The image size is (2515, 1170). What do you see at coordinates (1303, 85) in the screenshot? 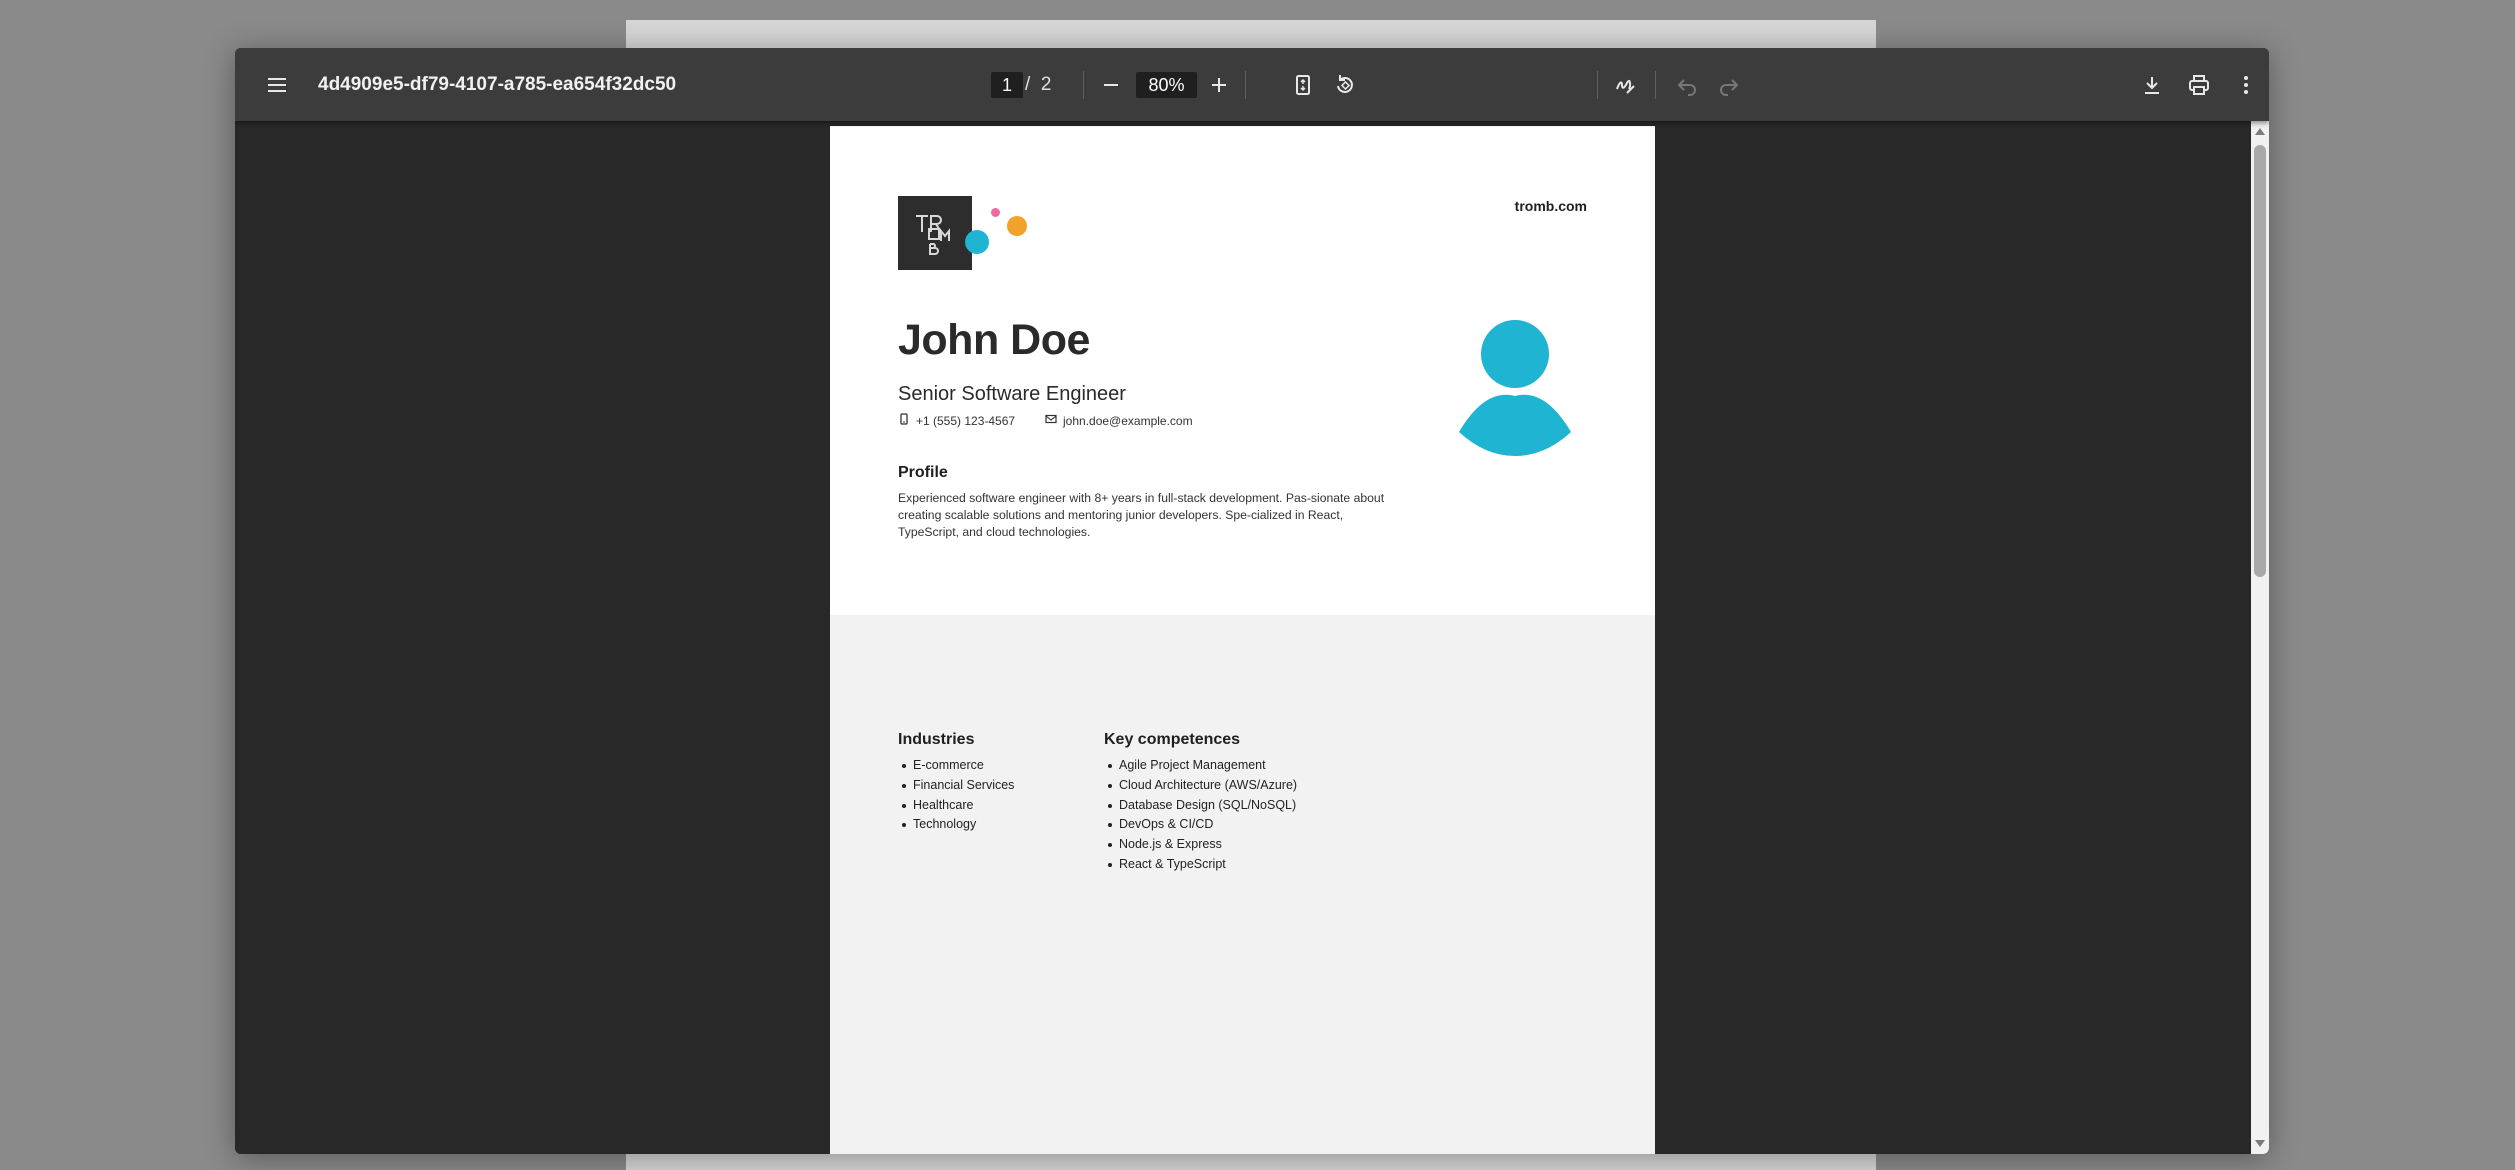
I see `fit-page-icon` at bounding box center [1303, 85].